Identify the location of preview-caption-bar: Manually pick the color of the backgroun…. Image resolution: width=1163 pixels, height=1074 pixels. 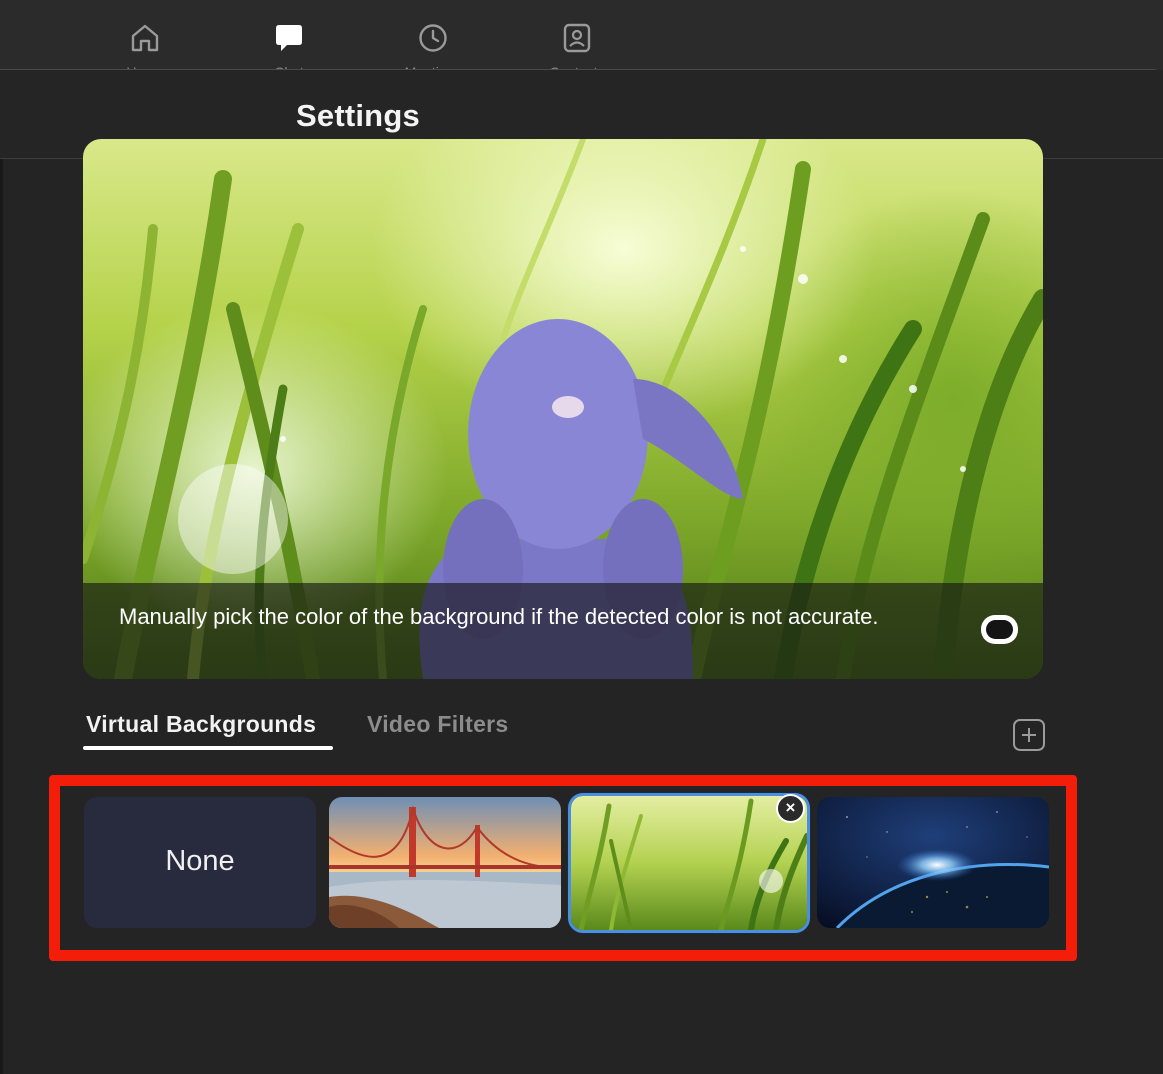
(563, 631).